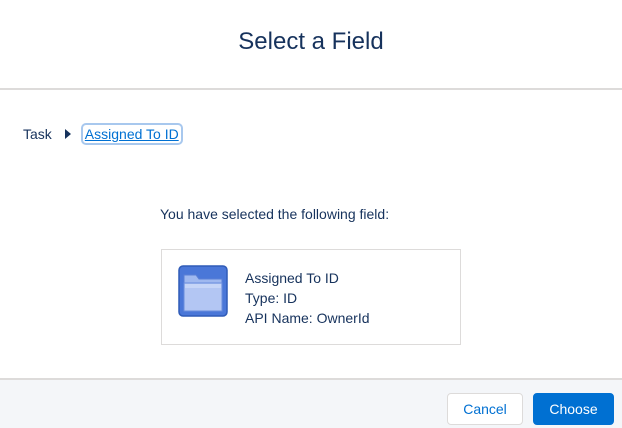  Describe the element at coordinates (271, 298) in the screenshot. I see `field-type: Type: ID` at that location.